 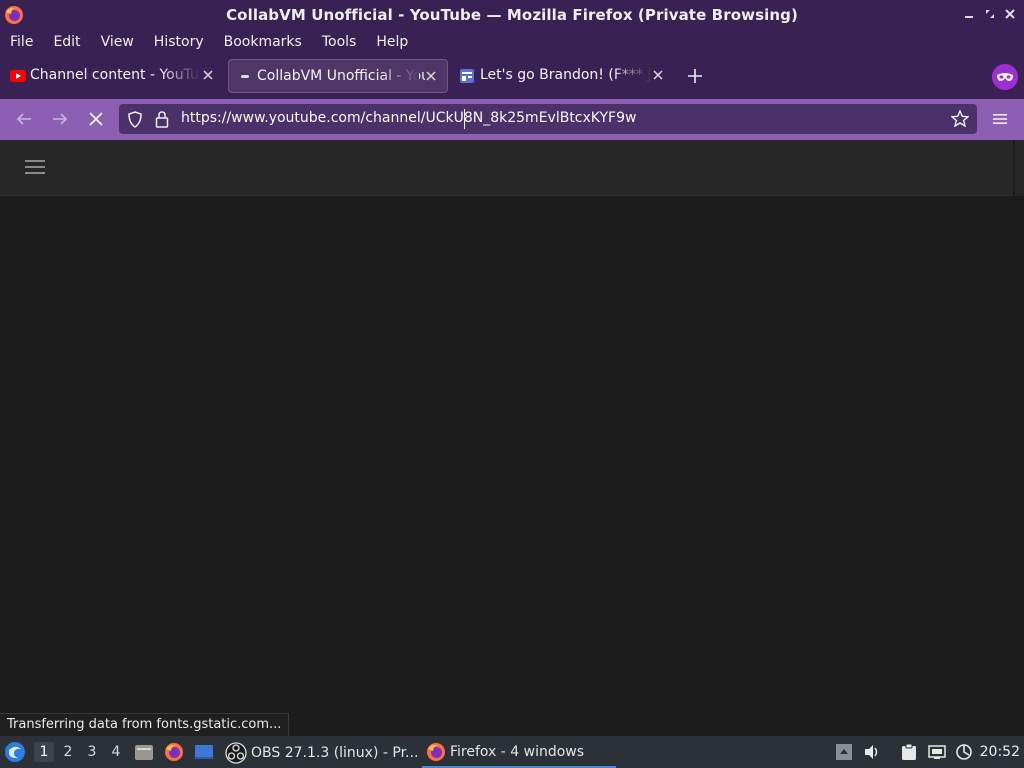 I want to click on menu-tools: Tools, so click(x=339, y=42).